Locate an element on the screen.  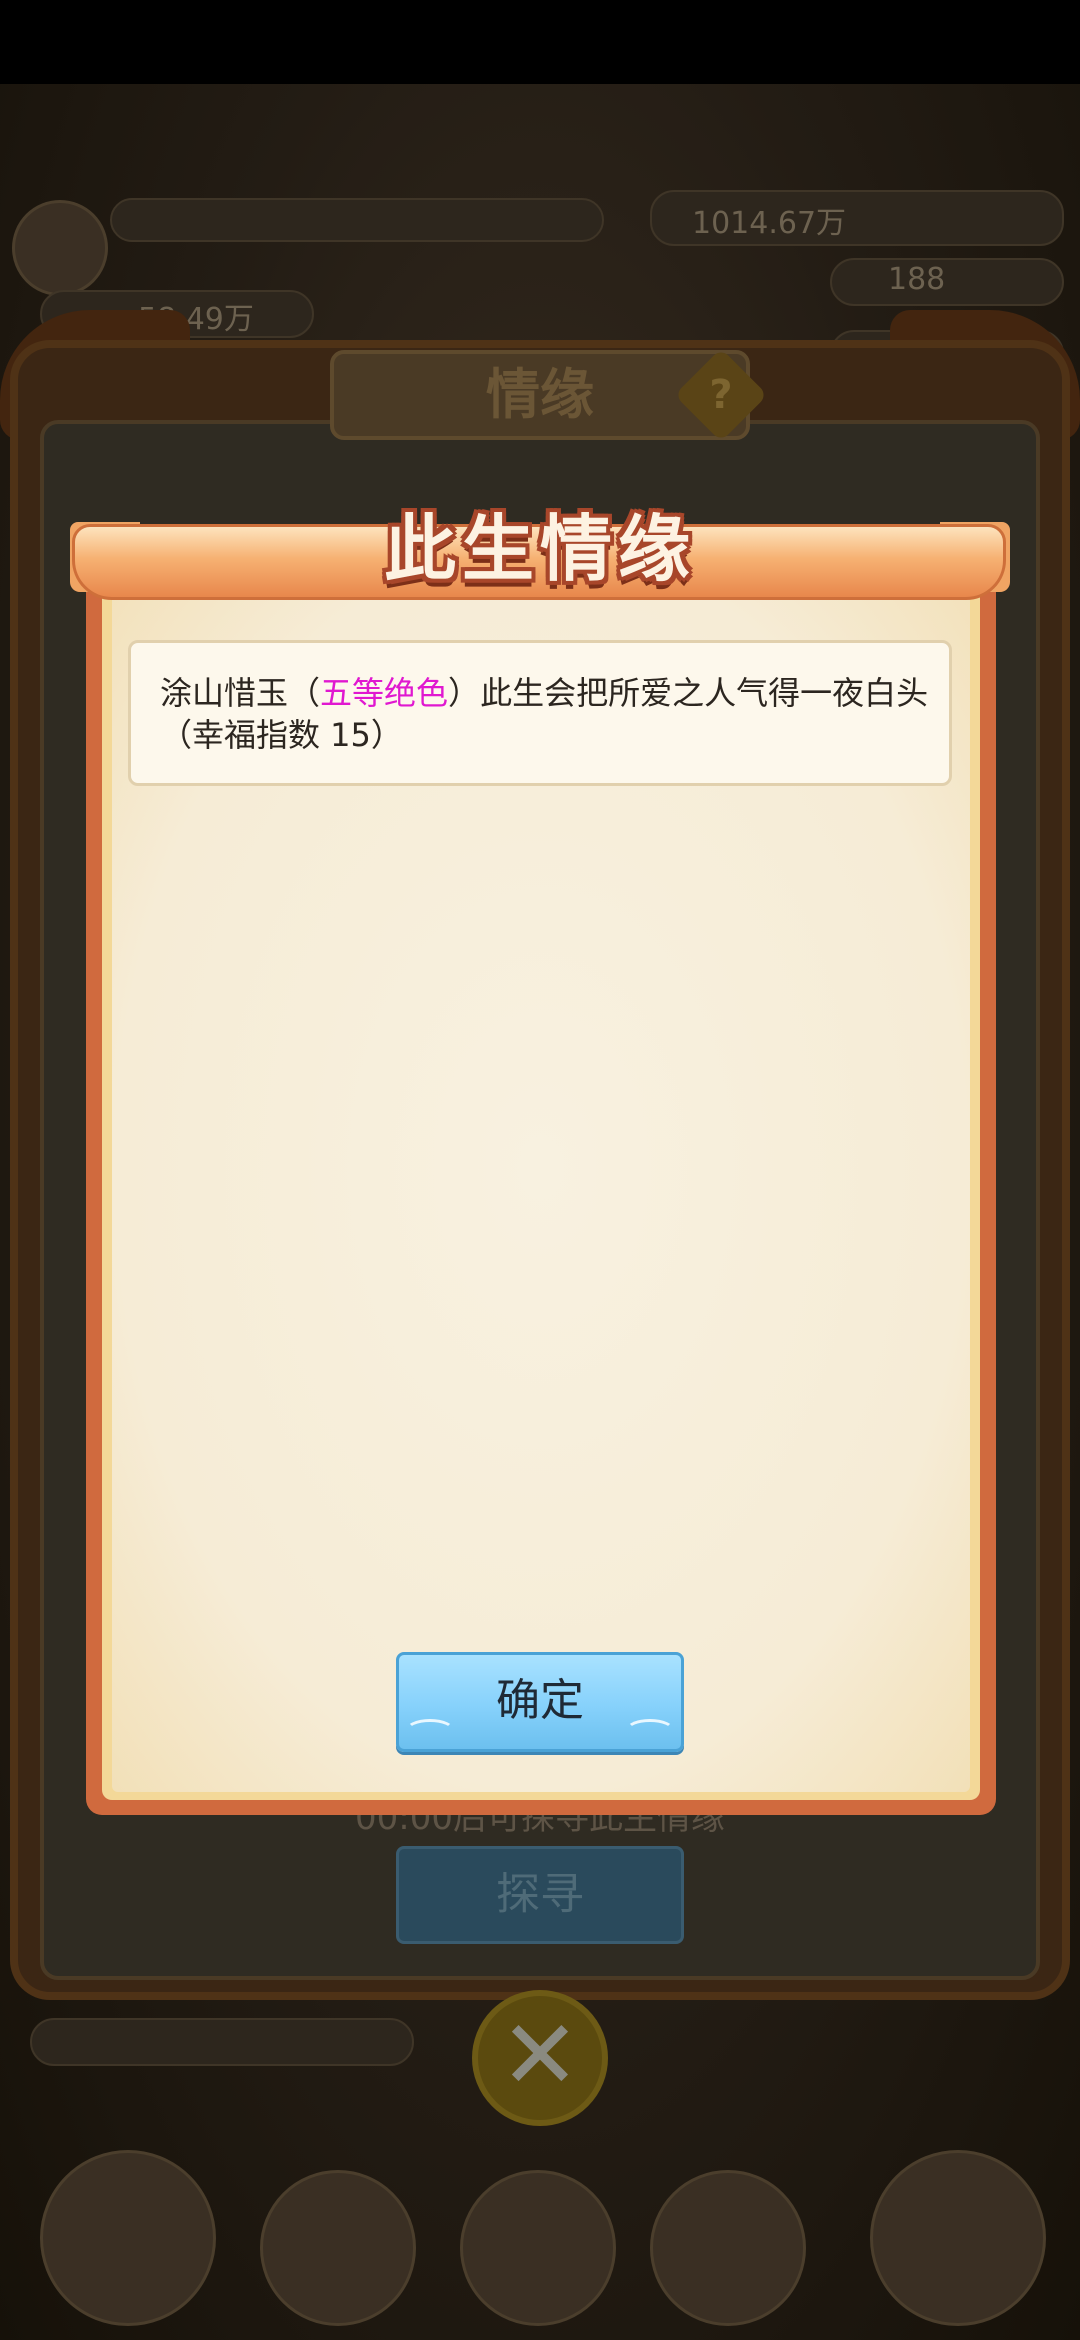
fate-entry-close-paren: ） is located at coordinates (464, 693).